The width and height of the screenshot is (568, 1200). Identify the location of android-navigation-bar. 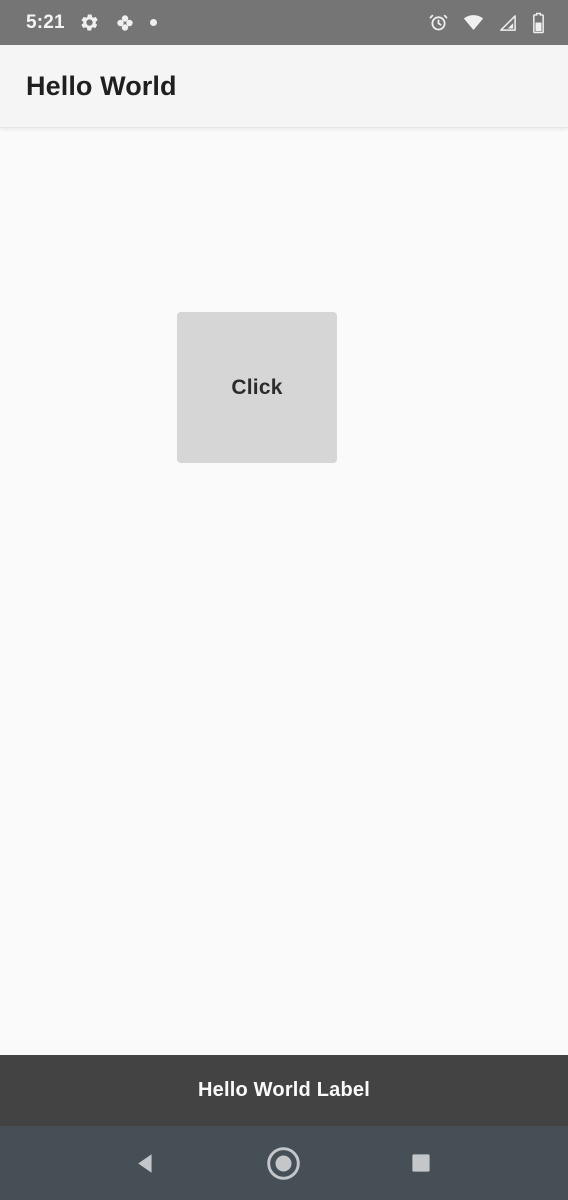
(284, 1163).